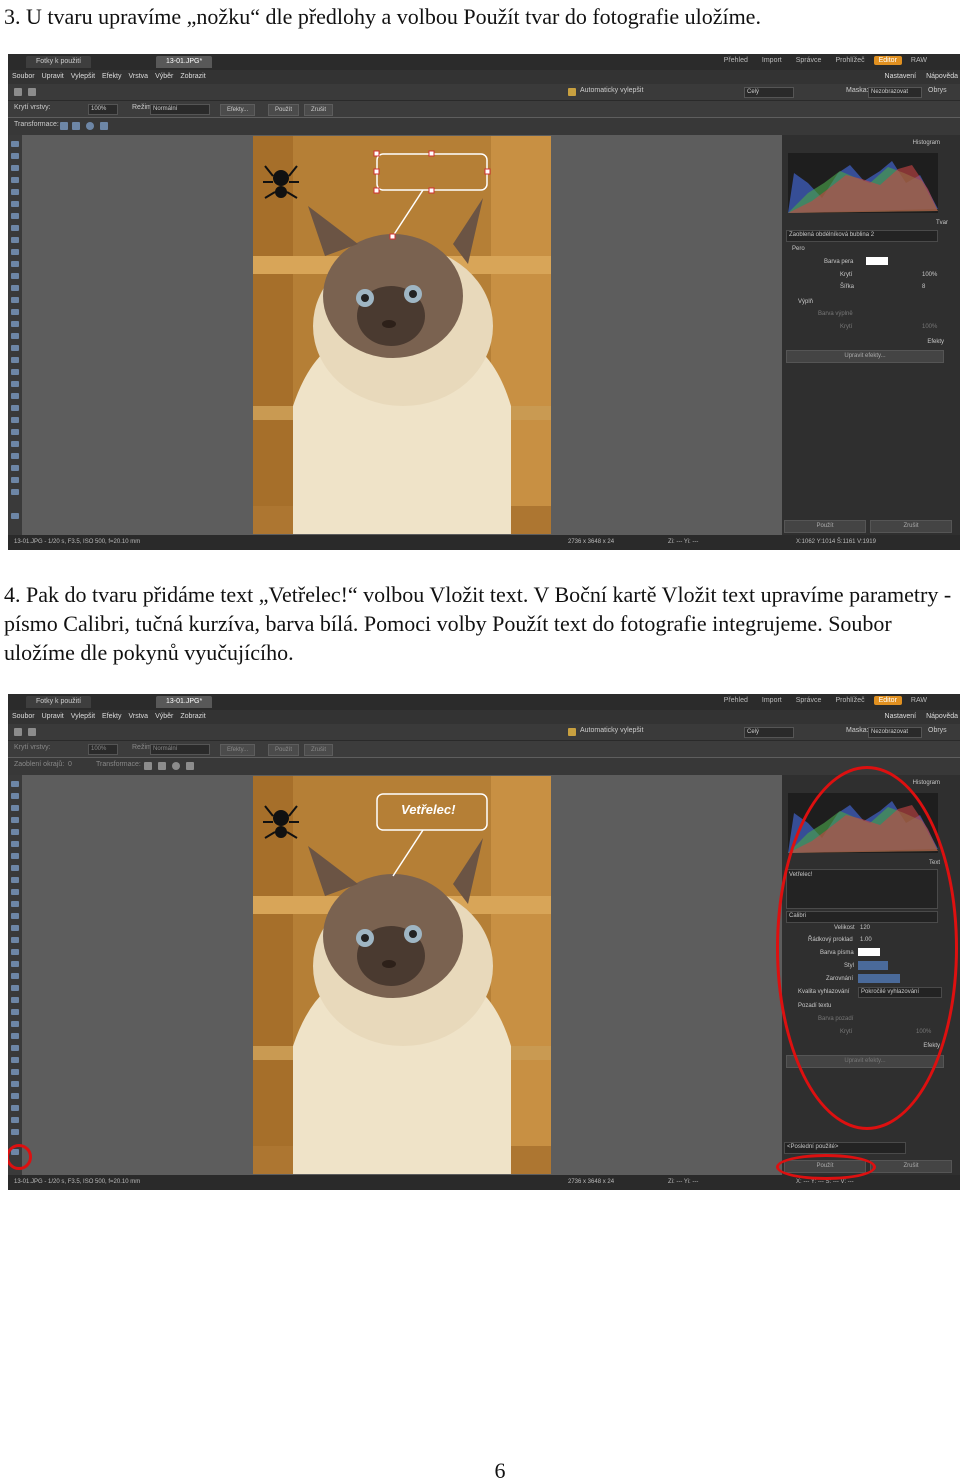 This screenshot has width=960, height=1484. Describe the element at coordinates (15, 492) in the screenshot. I see `stamp-tool-icon` at that location.